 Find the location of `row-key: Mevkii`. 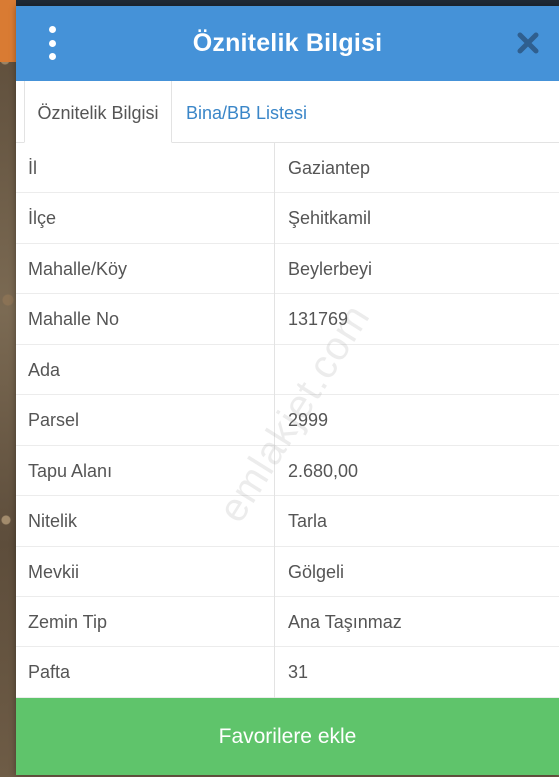

row-key: Mevkii is located at coordinates (54, 571).